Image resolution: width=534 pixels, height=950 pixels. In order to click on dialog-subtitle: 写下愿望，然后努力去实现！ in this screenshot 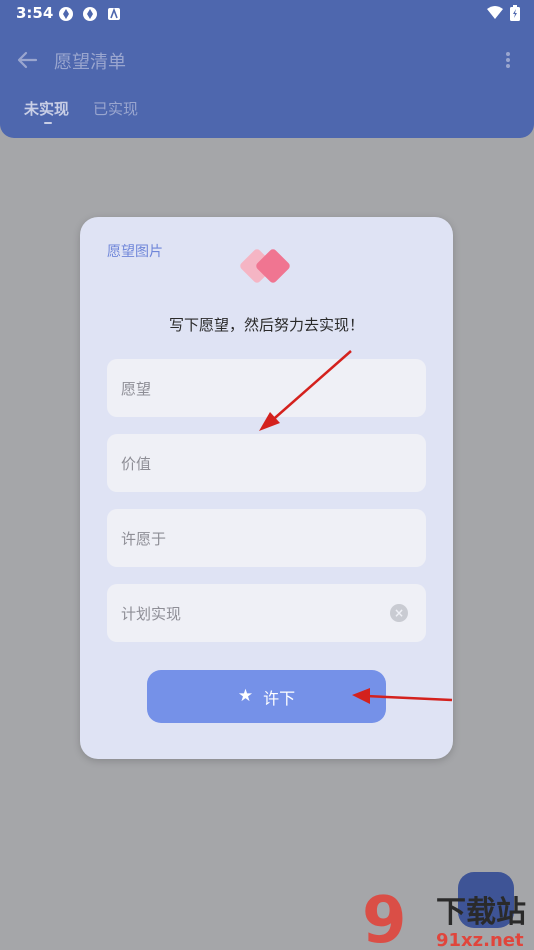, I will do `click(266, 325)`.